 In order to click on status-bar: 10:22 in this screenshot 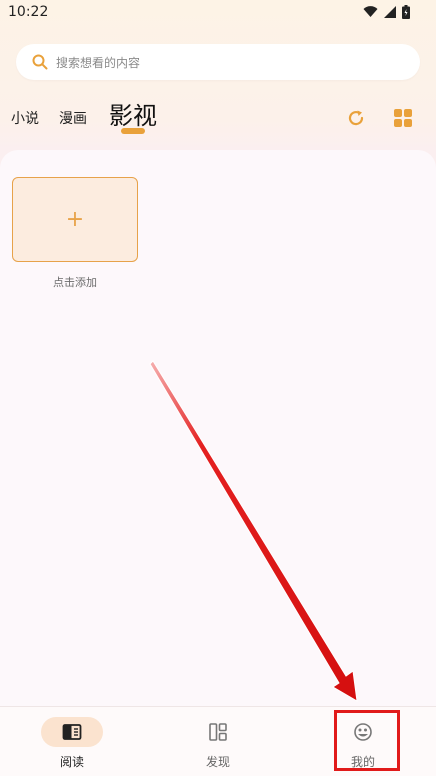, I will do `click(218, 12)`.